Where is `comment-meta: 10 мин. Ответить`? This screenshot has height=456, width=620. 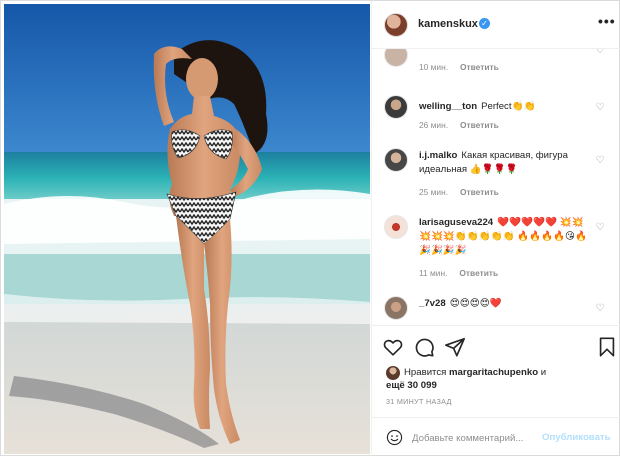 comment-meta: 10 мин. Ответить is located at coordinates (459, 67).